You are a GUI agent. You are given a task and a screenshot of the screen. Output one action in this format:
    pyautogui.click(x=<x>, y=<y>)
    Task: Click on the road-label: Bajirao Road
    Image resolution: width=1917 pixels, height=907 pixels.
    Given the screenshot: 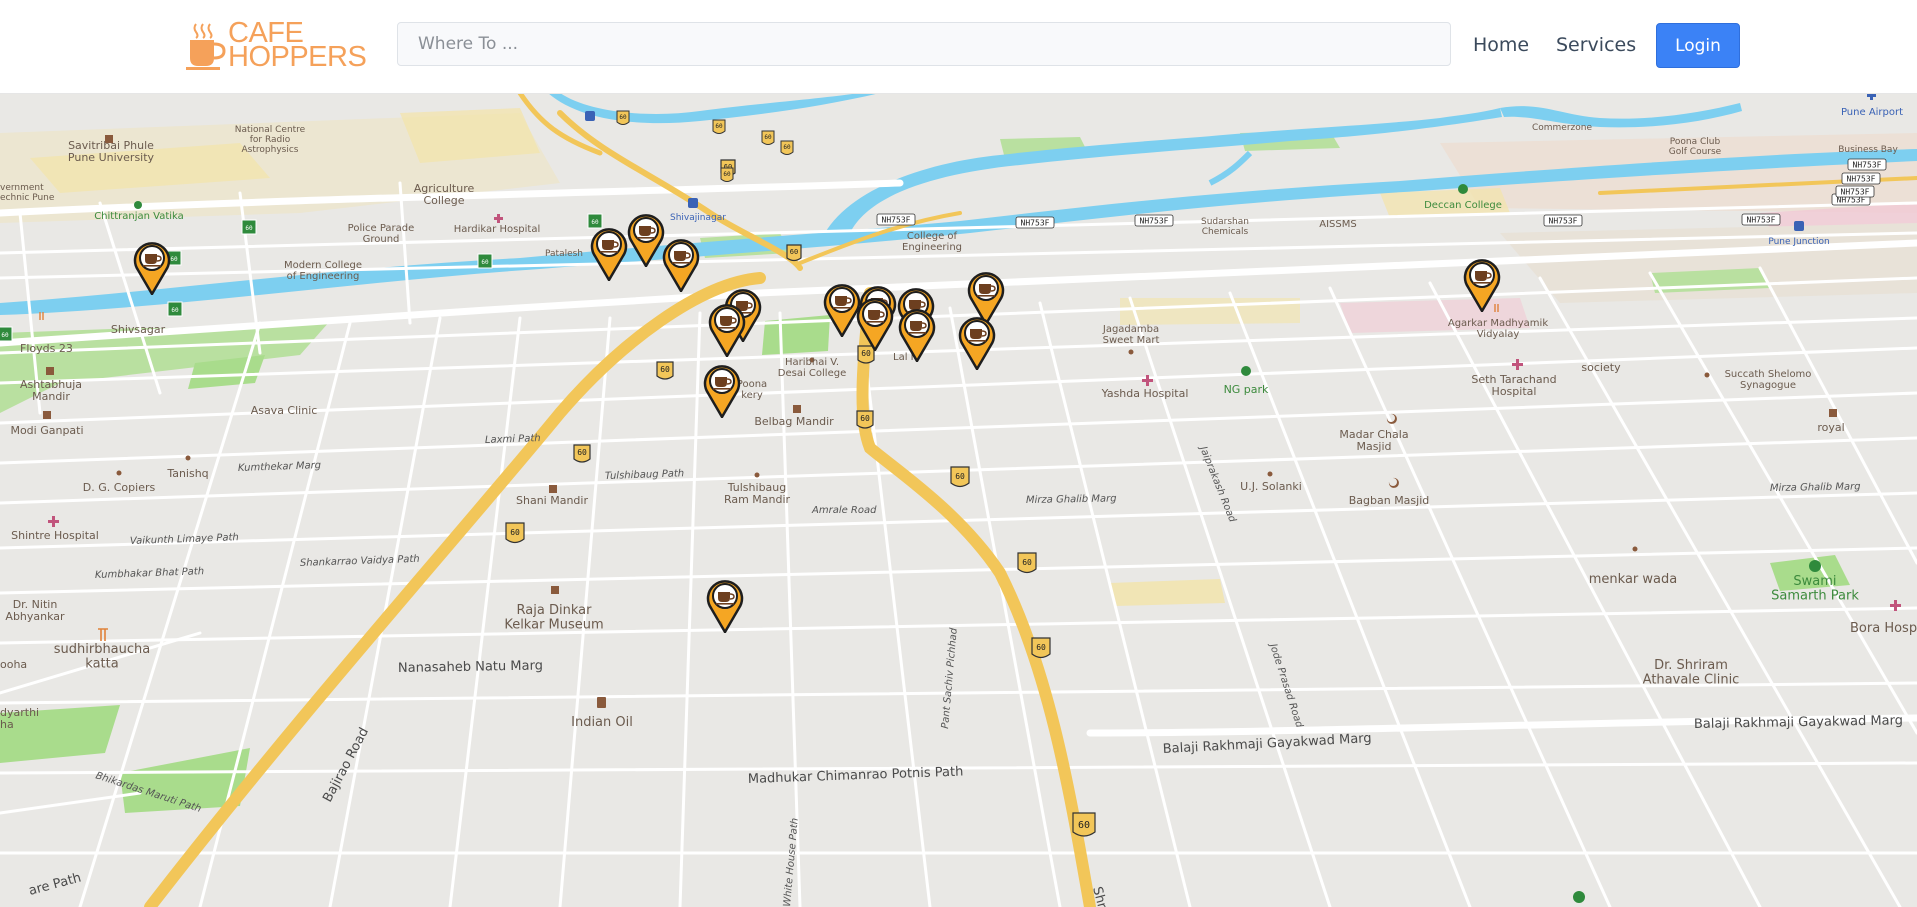 What is the action you would take?
    pyautogui.click(x=346, y=765)
    